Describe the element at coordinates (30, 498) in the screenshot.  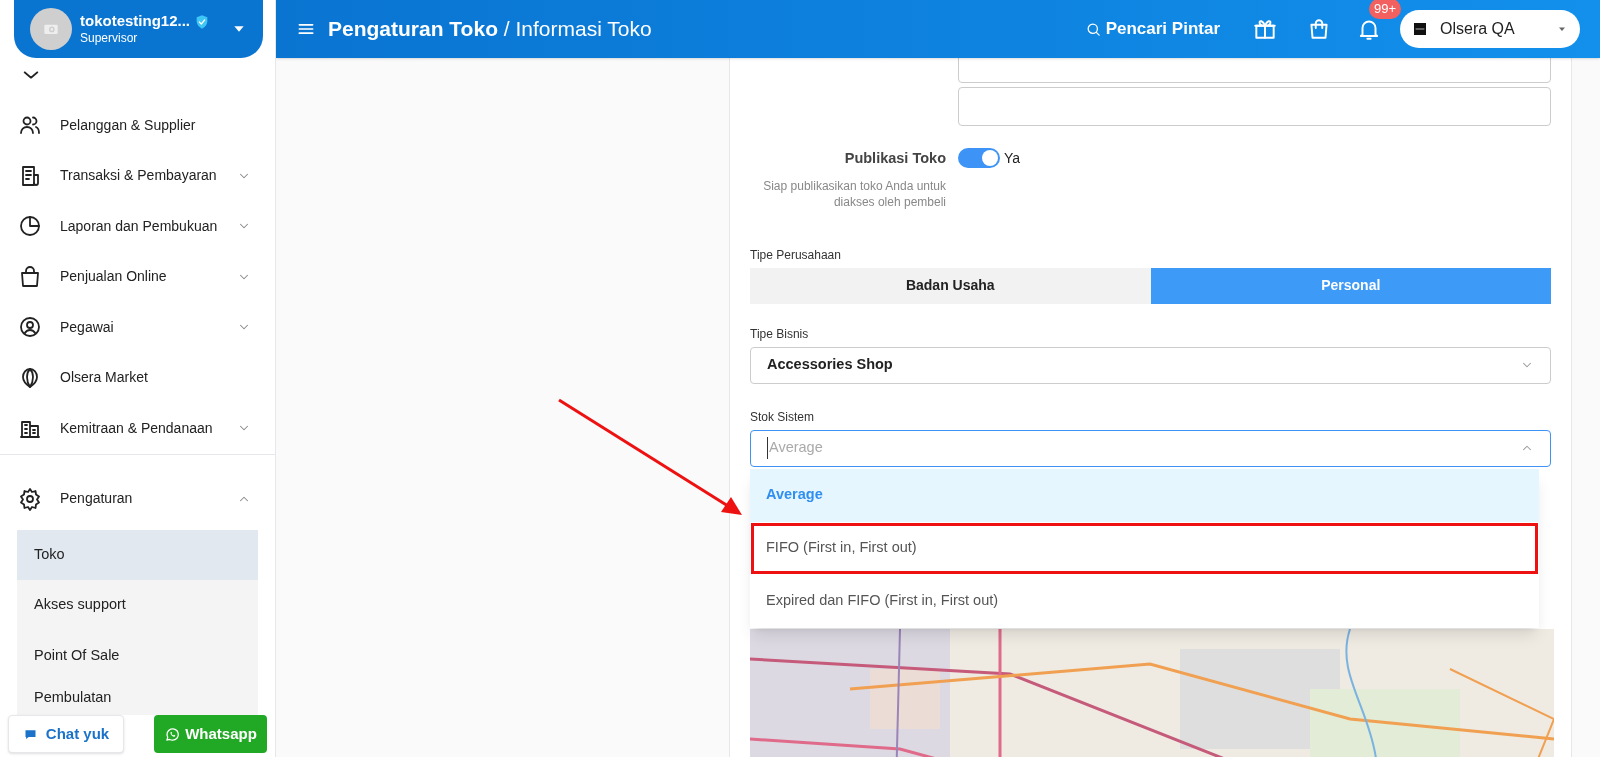
I see `settings-icon` at that location.